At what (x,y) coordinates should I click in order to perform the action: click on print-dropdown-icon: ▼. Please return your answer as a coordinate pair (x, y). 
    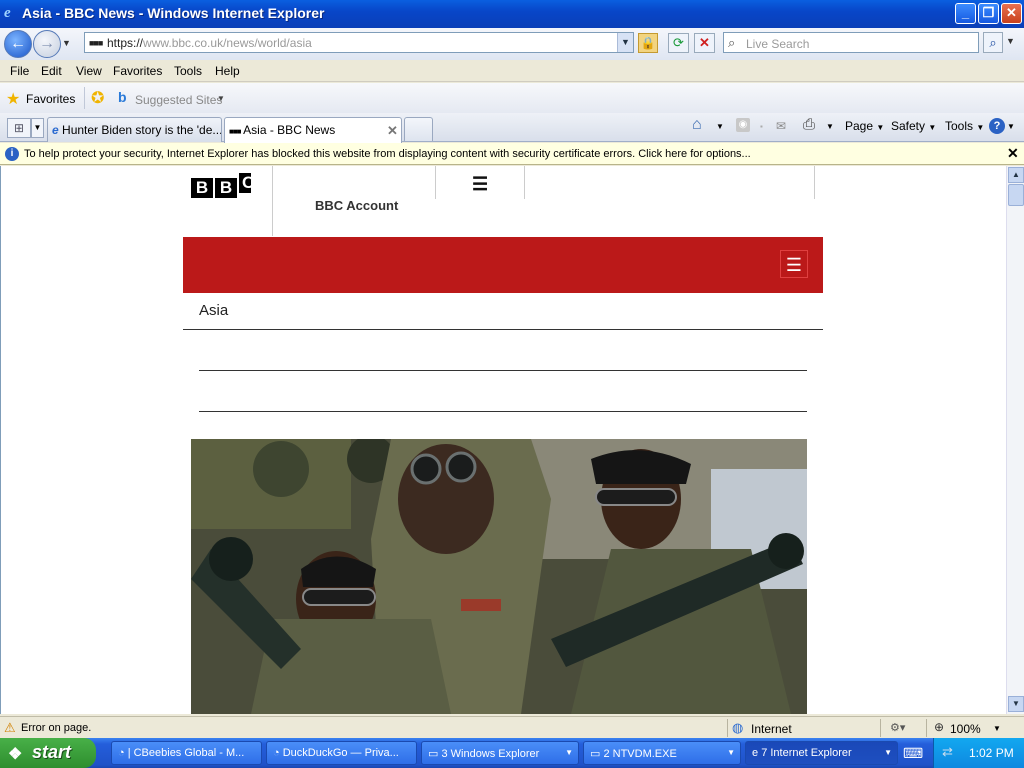
    Looking at the image, I should click on (830, 126).